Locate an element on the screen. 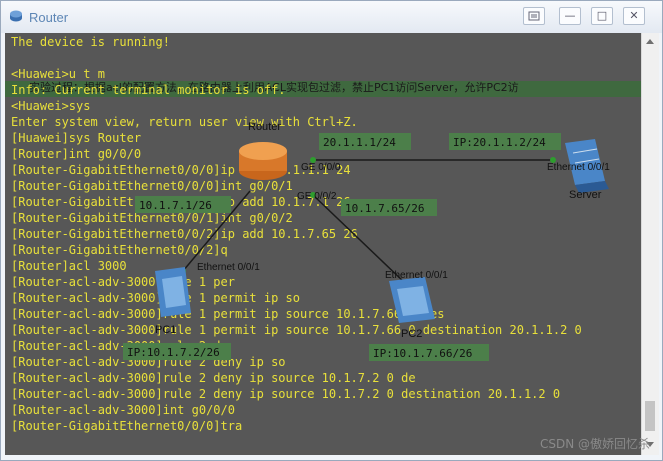  router-app-icon is located at coordinates (16, 16).